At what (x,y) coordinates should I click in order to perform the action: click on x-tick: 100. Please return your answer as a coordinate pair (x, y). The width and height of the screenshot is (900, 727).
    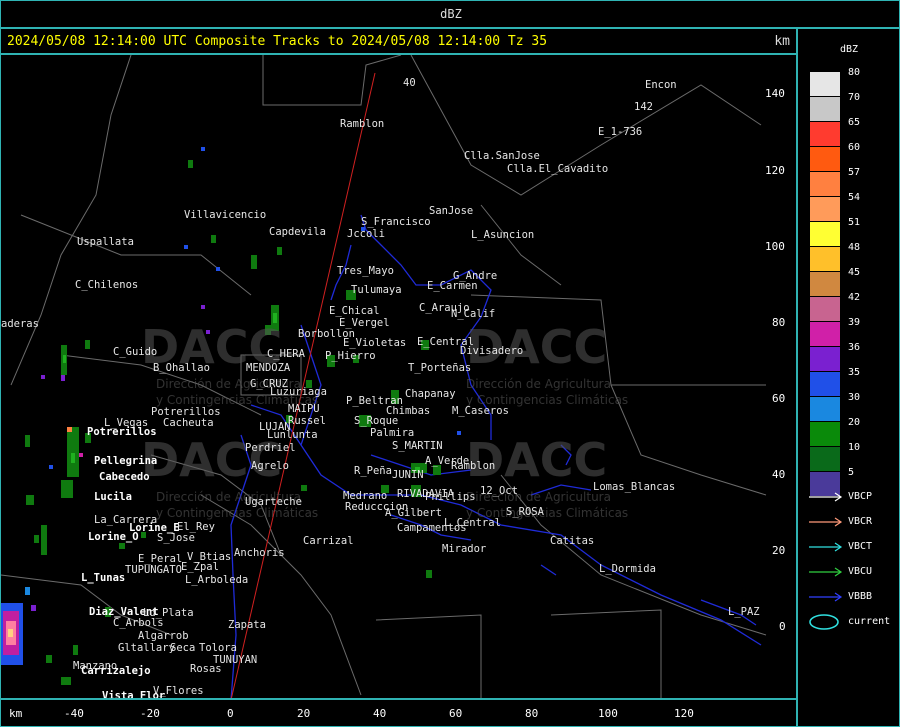
    Looking at the image, I should click on (608, 713).